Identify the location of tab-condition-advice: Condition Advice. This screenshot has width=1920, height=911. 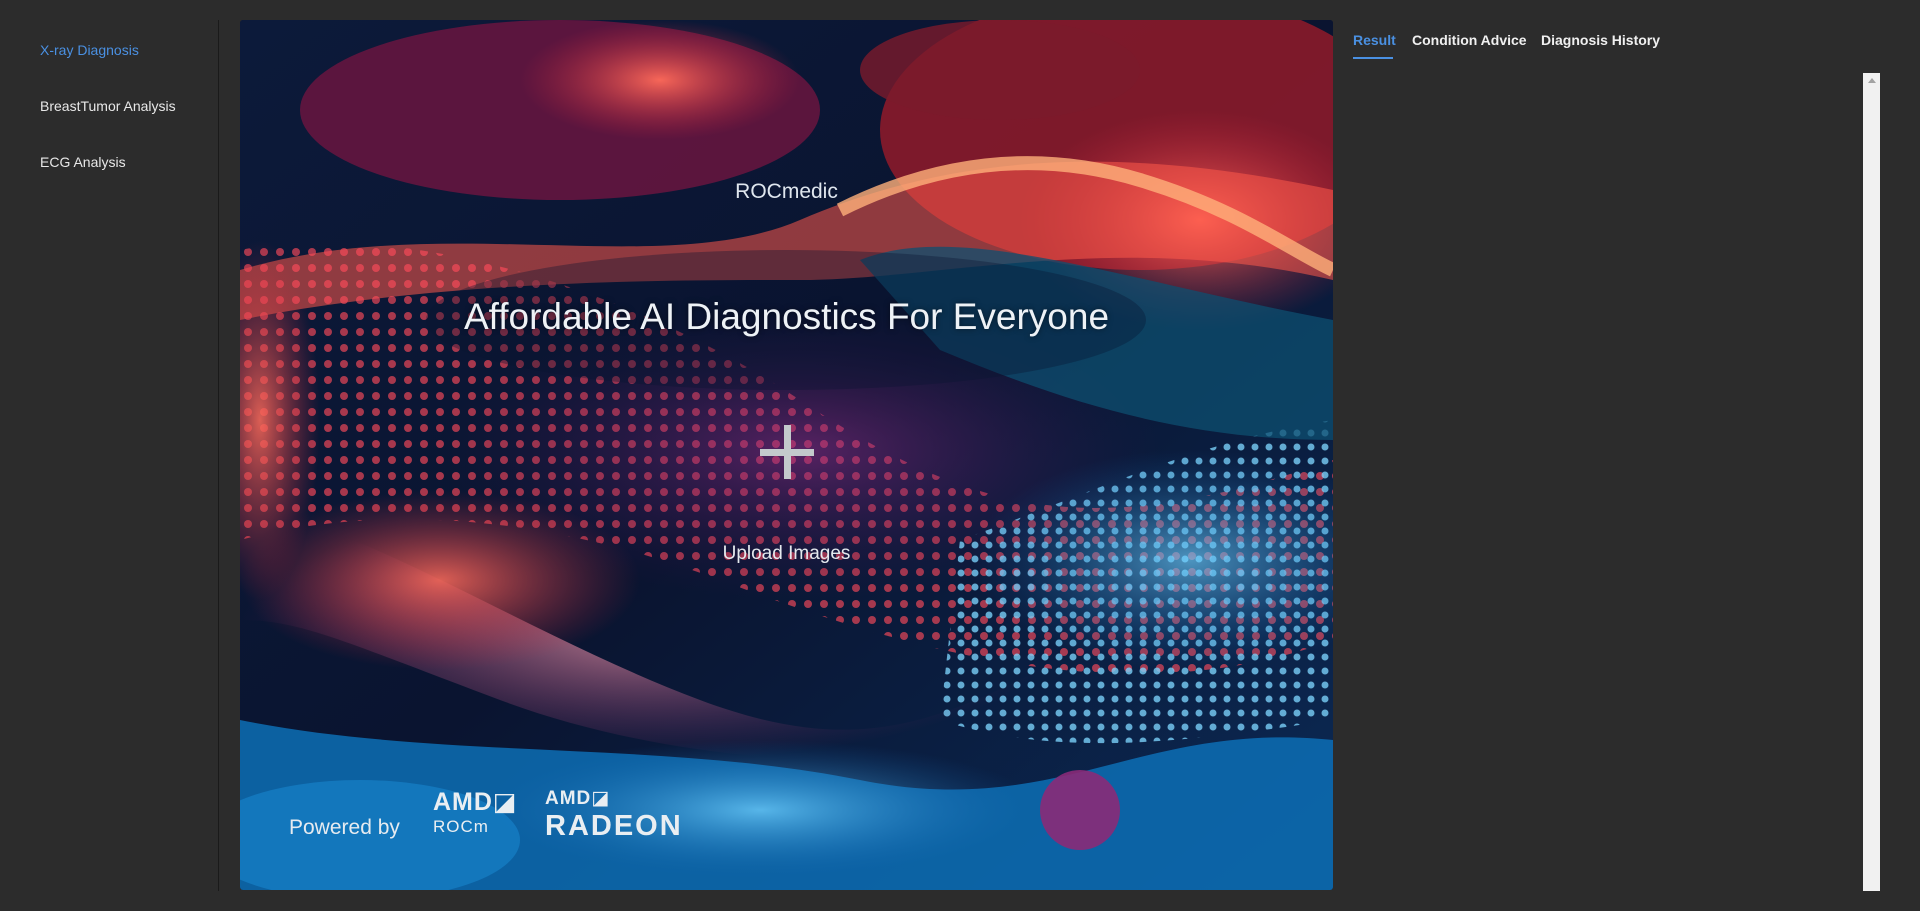
(1469, 40).